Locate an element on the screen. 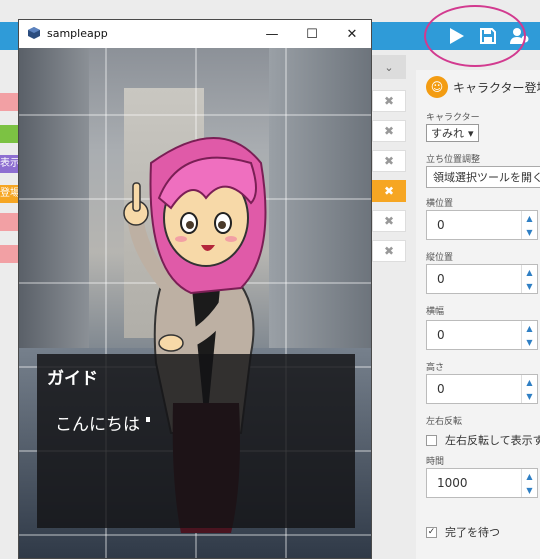 The height and width of the screenshot is (559, 540). flip-checkbox-row: 左右反転して表示す is located at coordinates (483, 440).